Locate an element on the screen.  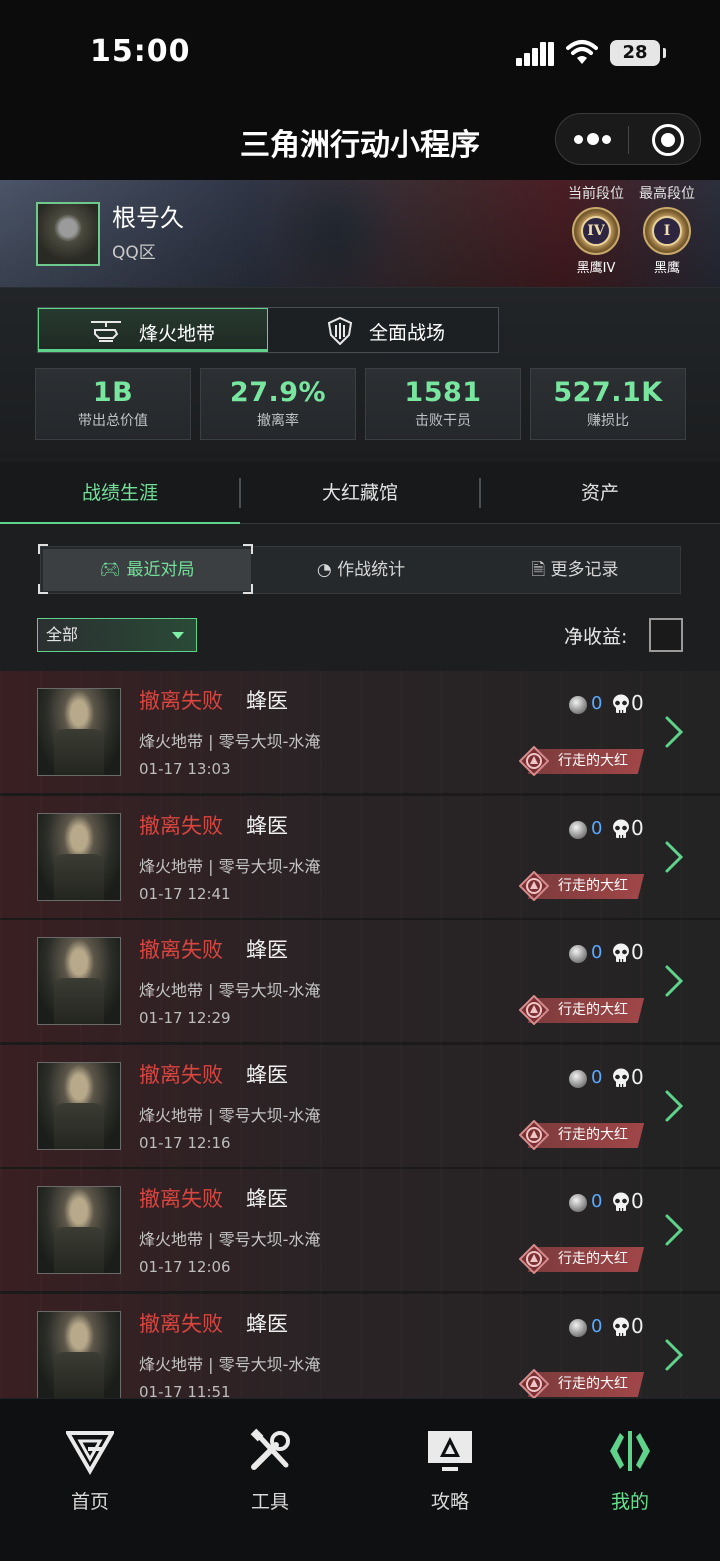
match-time: 01-17 12:06 is located at coordinates (185, 1267).